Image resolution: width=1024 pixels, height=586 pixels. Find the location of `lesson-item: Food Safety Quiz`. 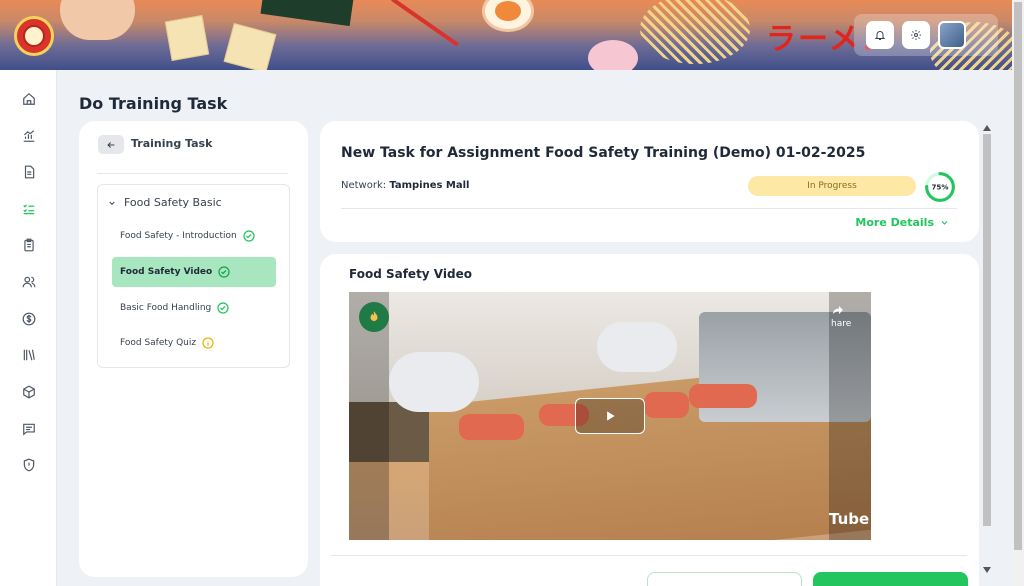

lesson-item: Food Safety Quiz is located at coordinates (194, 343).